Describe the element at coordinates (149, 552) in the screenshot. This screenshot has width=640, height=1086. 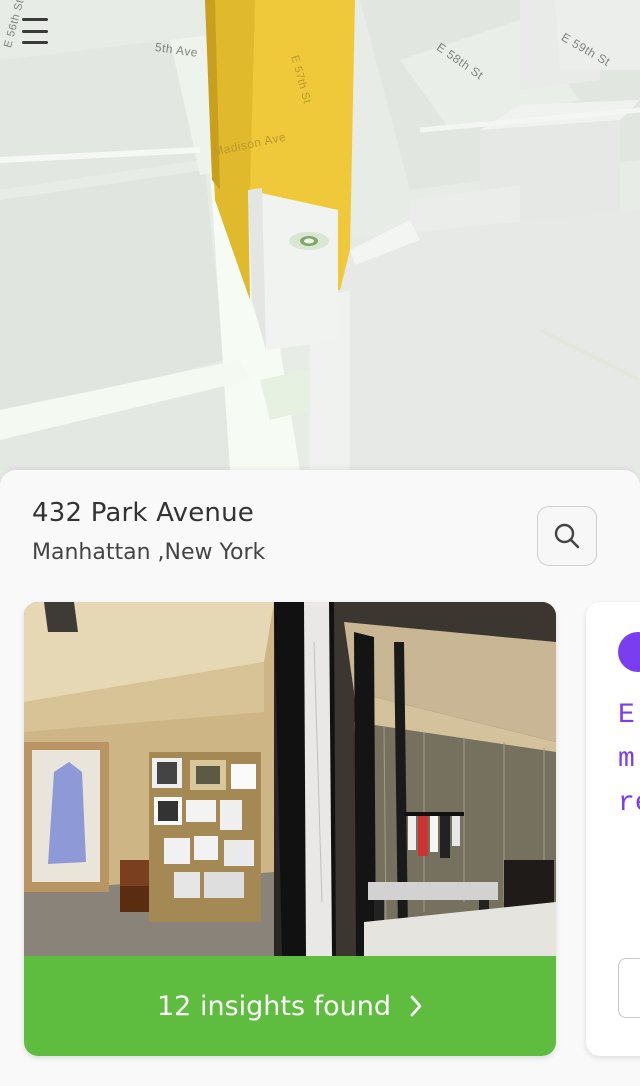
I see `location-subtitle: Manhattan ,New York` at that location.